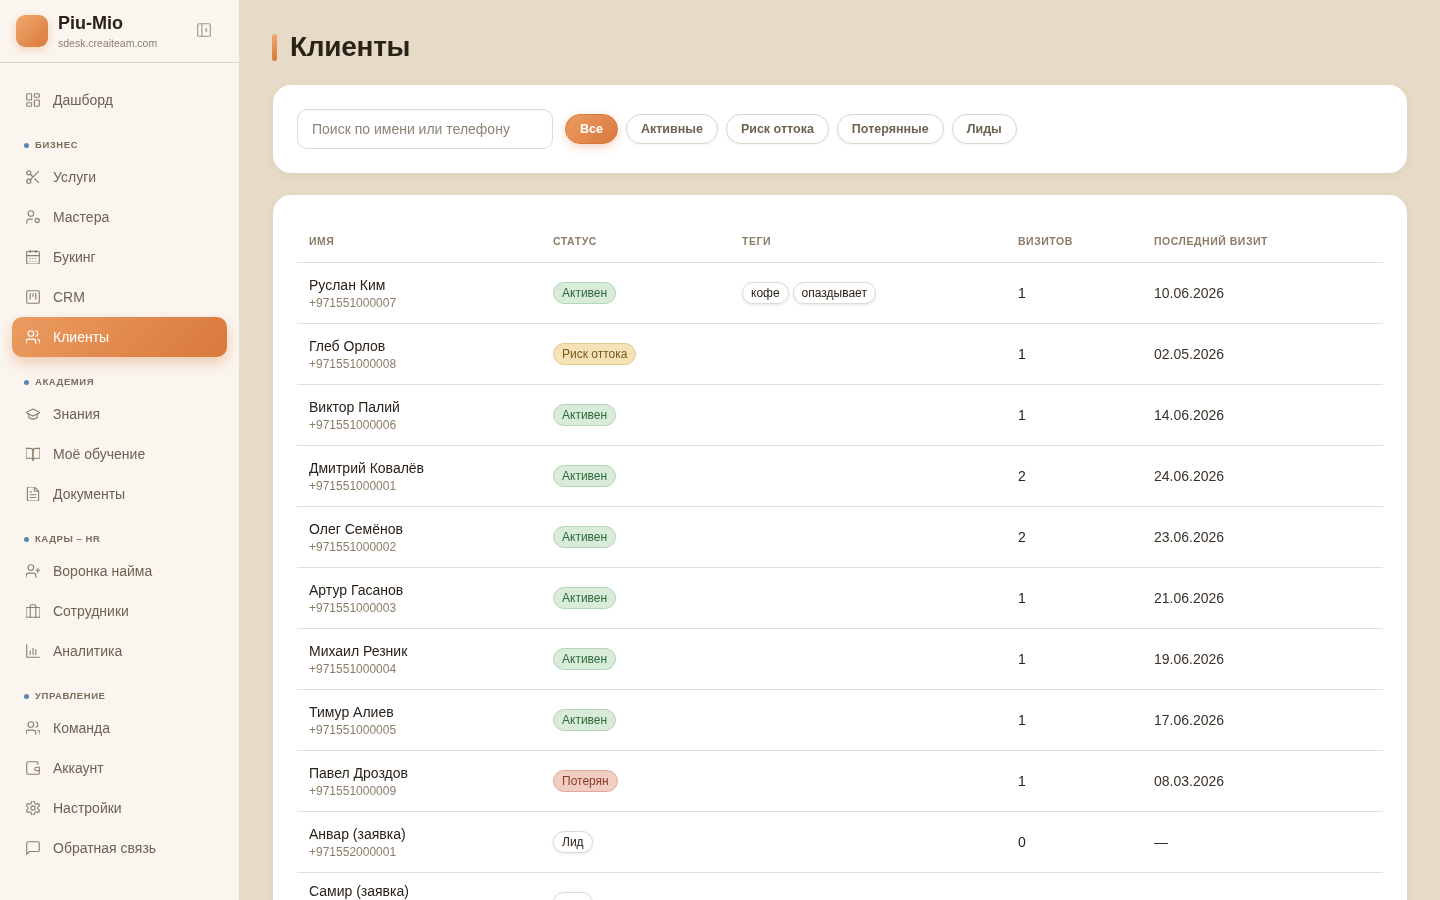 The width and height of the screenshot is (1440, 900). I want to click on client-phone: +971551000003, so click(353, 607).